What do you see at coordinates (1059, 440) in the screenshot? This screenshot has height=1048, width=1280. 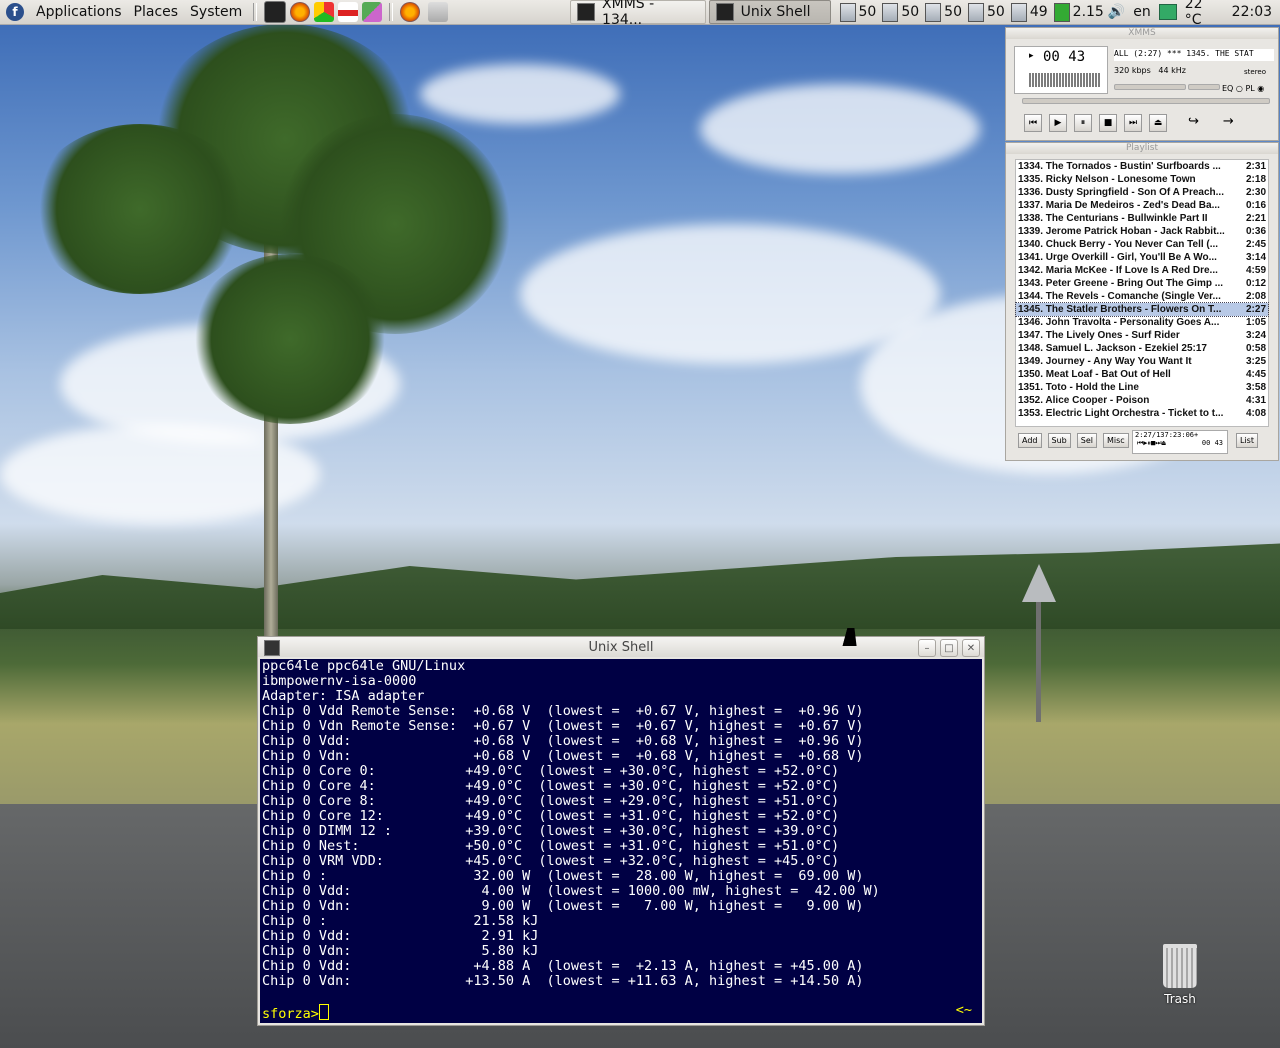 I see `sub-button: Sub` at bounding box center [1059, 440].